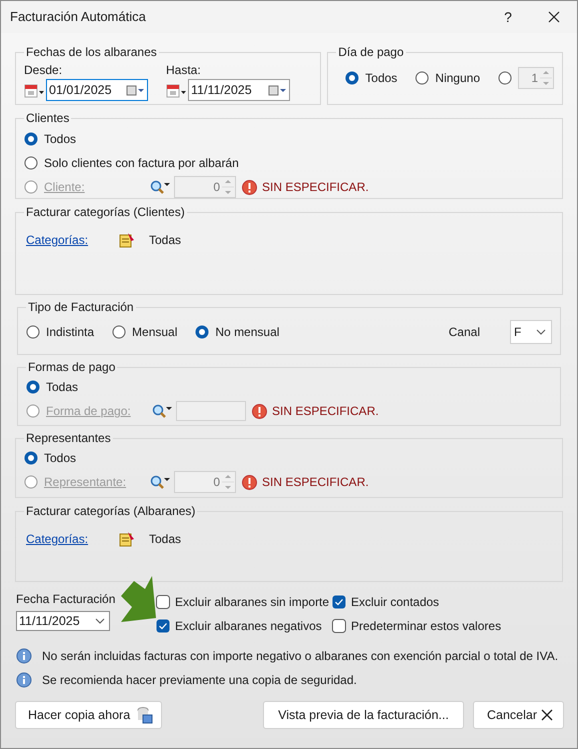 The image size is (578, 749). I want to click on group-title: Representantes, so click(68, 438).